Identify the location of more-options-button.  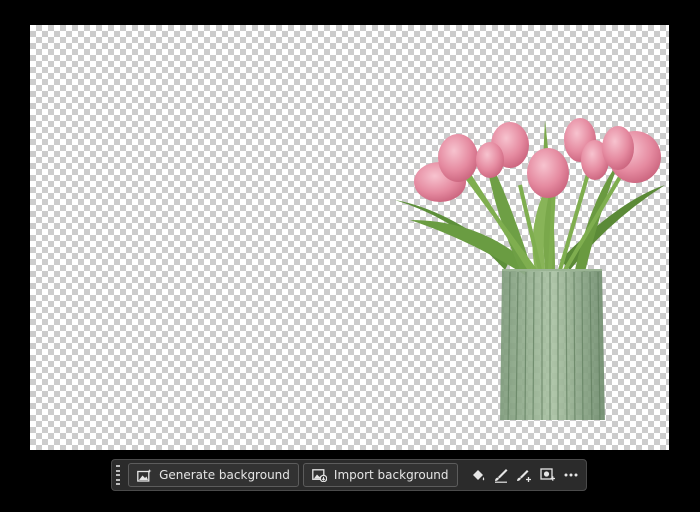
(570, 475).